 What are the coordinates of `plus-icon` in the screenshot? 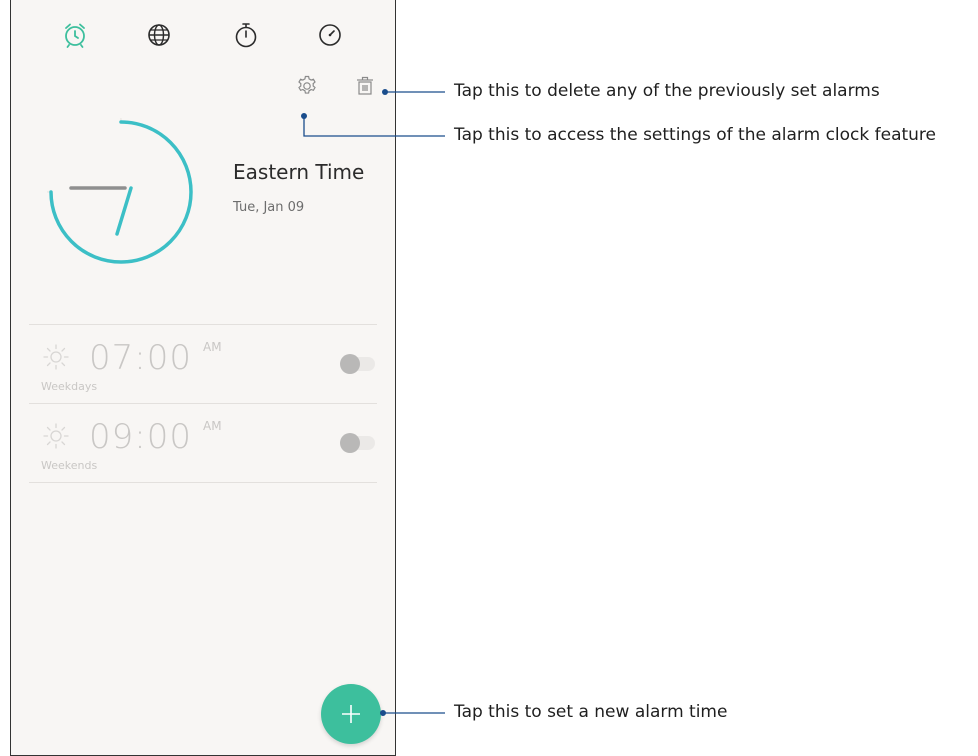 It's located at (351, 714).